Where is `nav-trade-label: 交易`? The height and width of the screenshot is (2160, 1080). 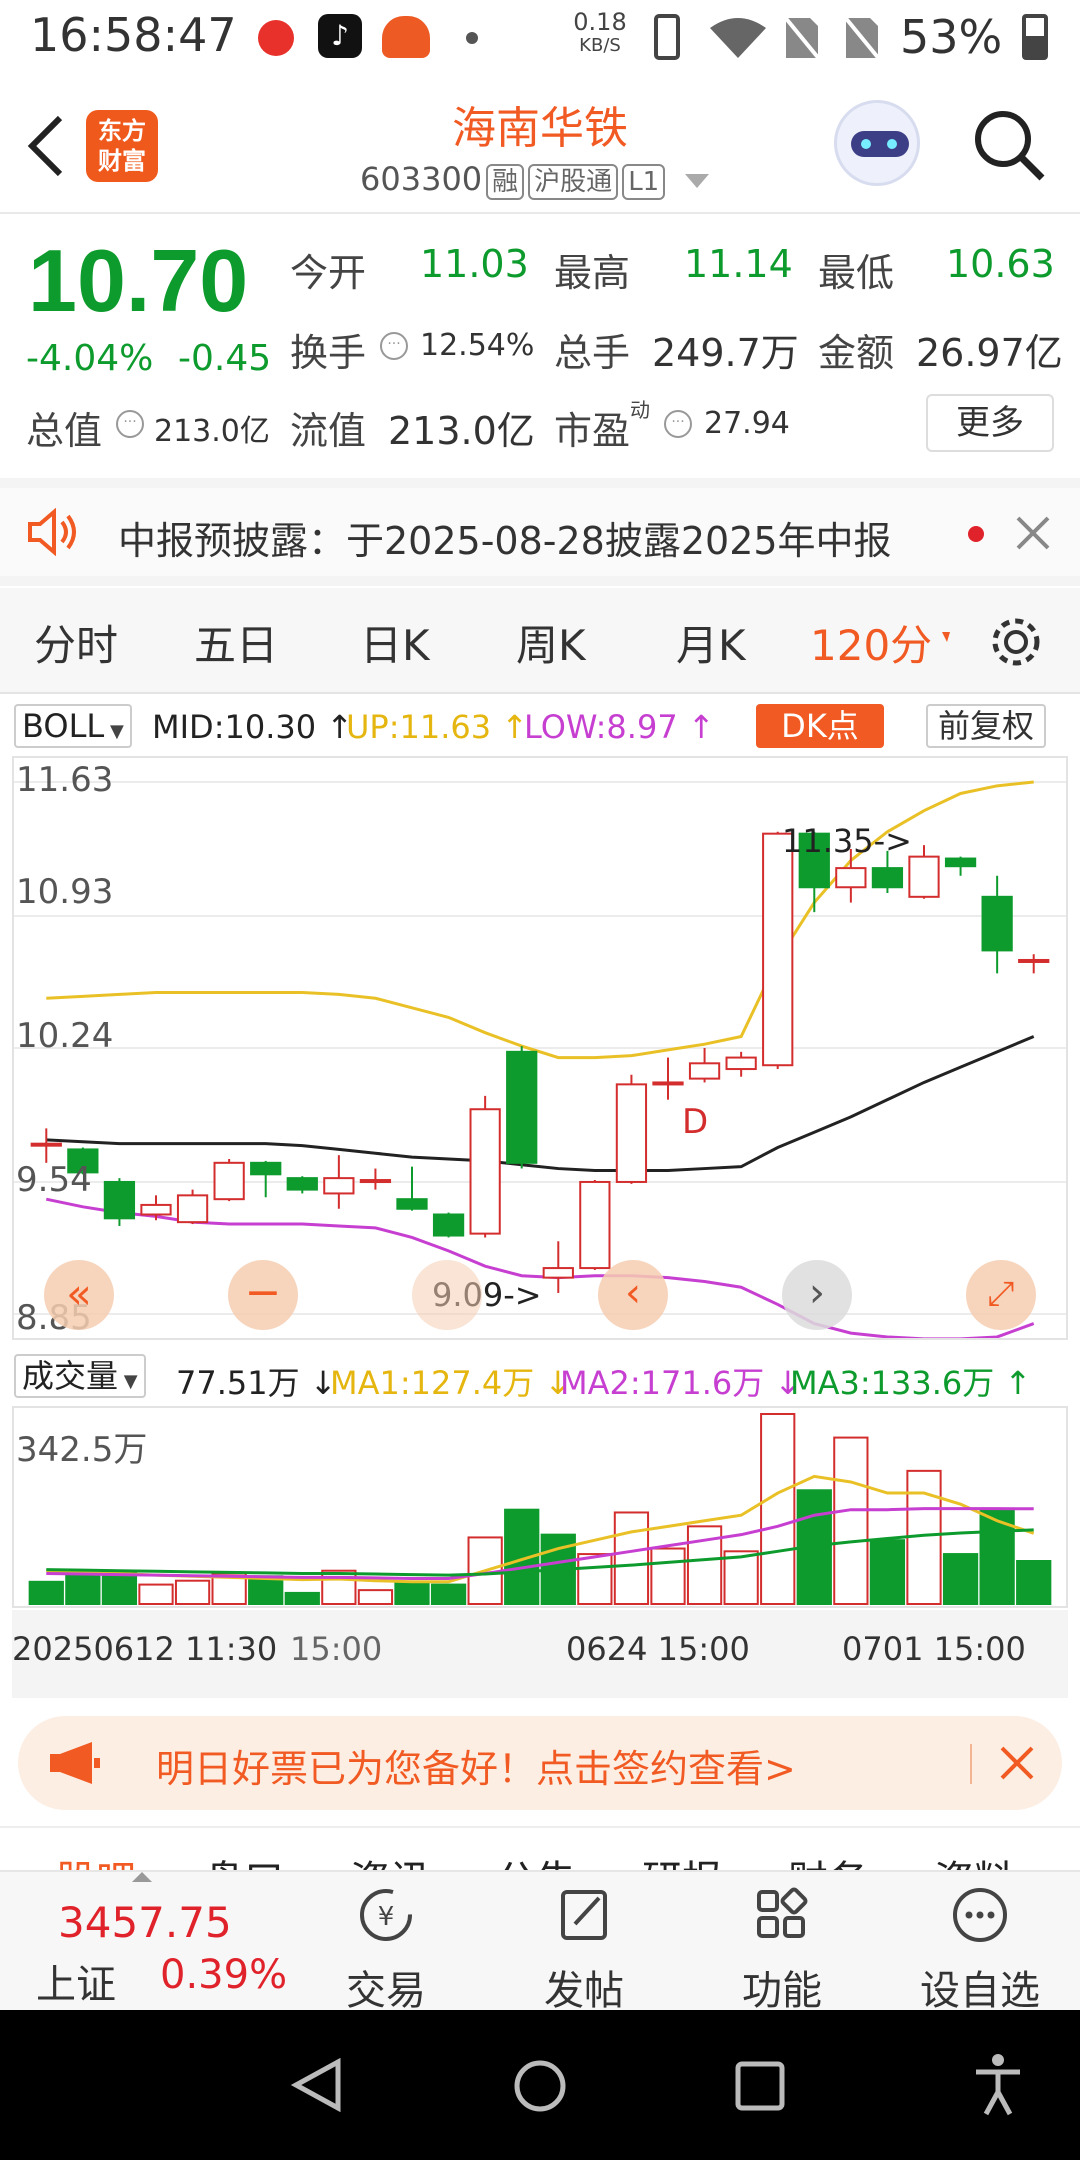
nav-trade-label: 交易 is located at coordinates (386, 1991).